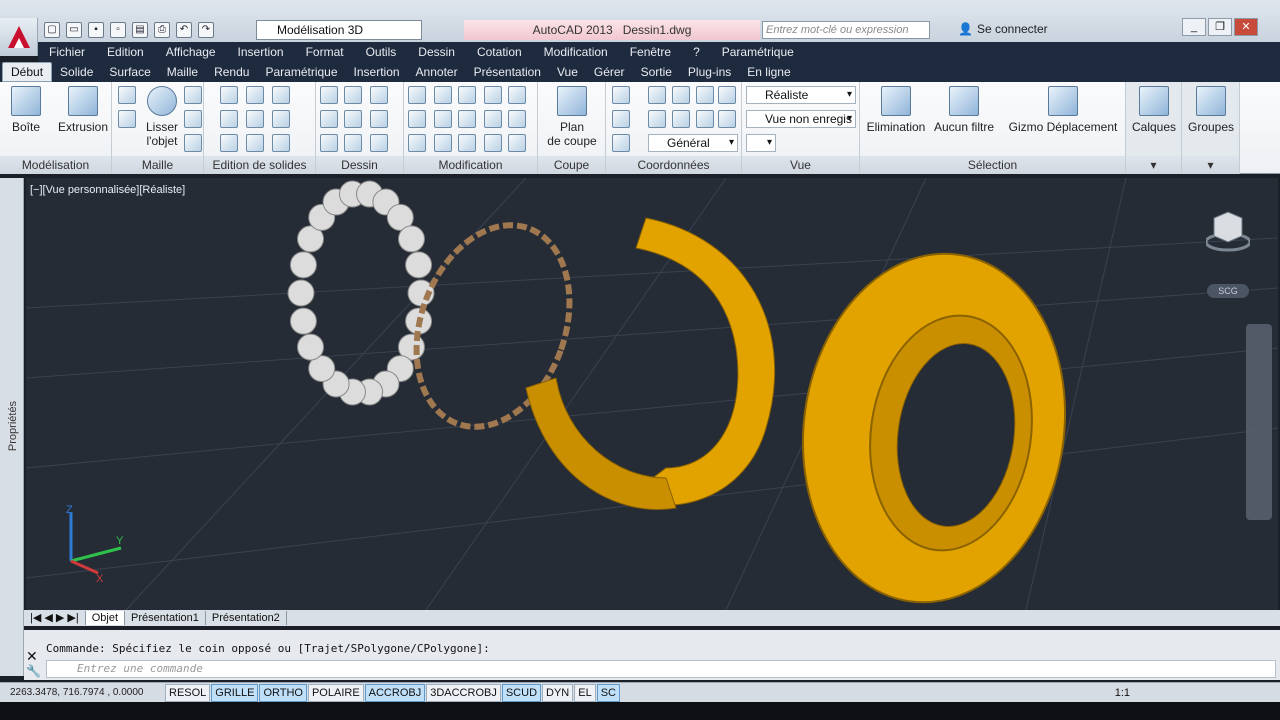  What do you see at coordinates (74, 30) in the screenshot?
I see `open-file-icon: ▭` at bounding box center [74, 30].